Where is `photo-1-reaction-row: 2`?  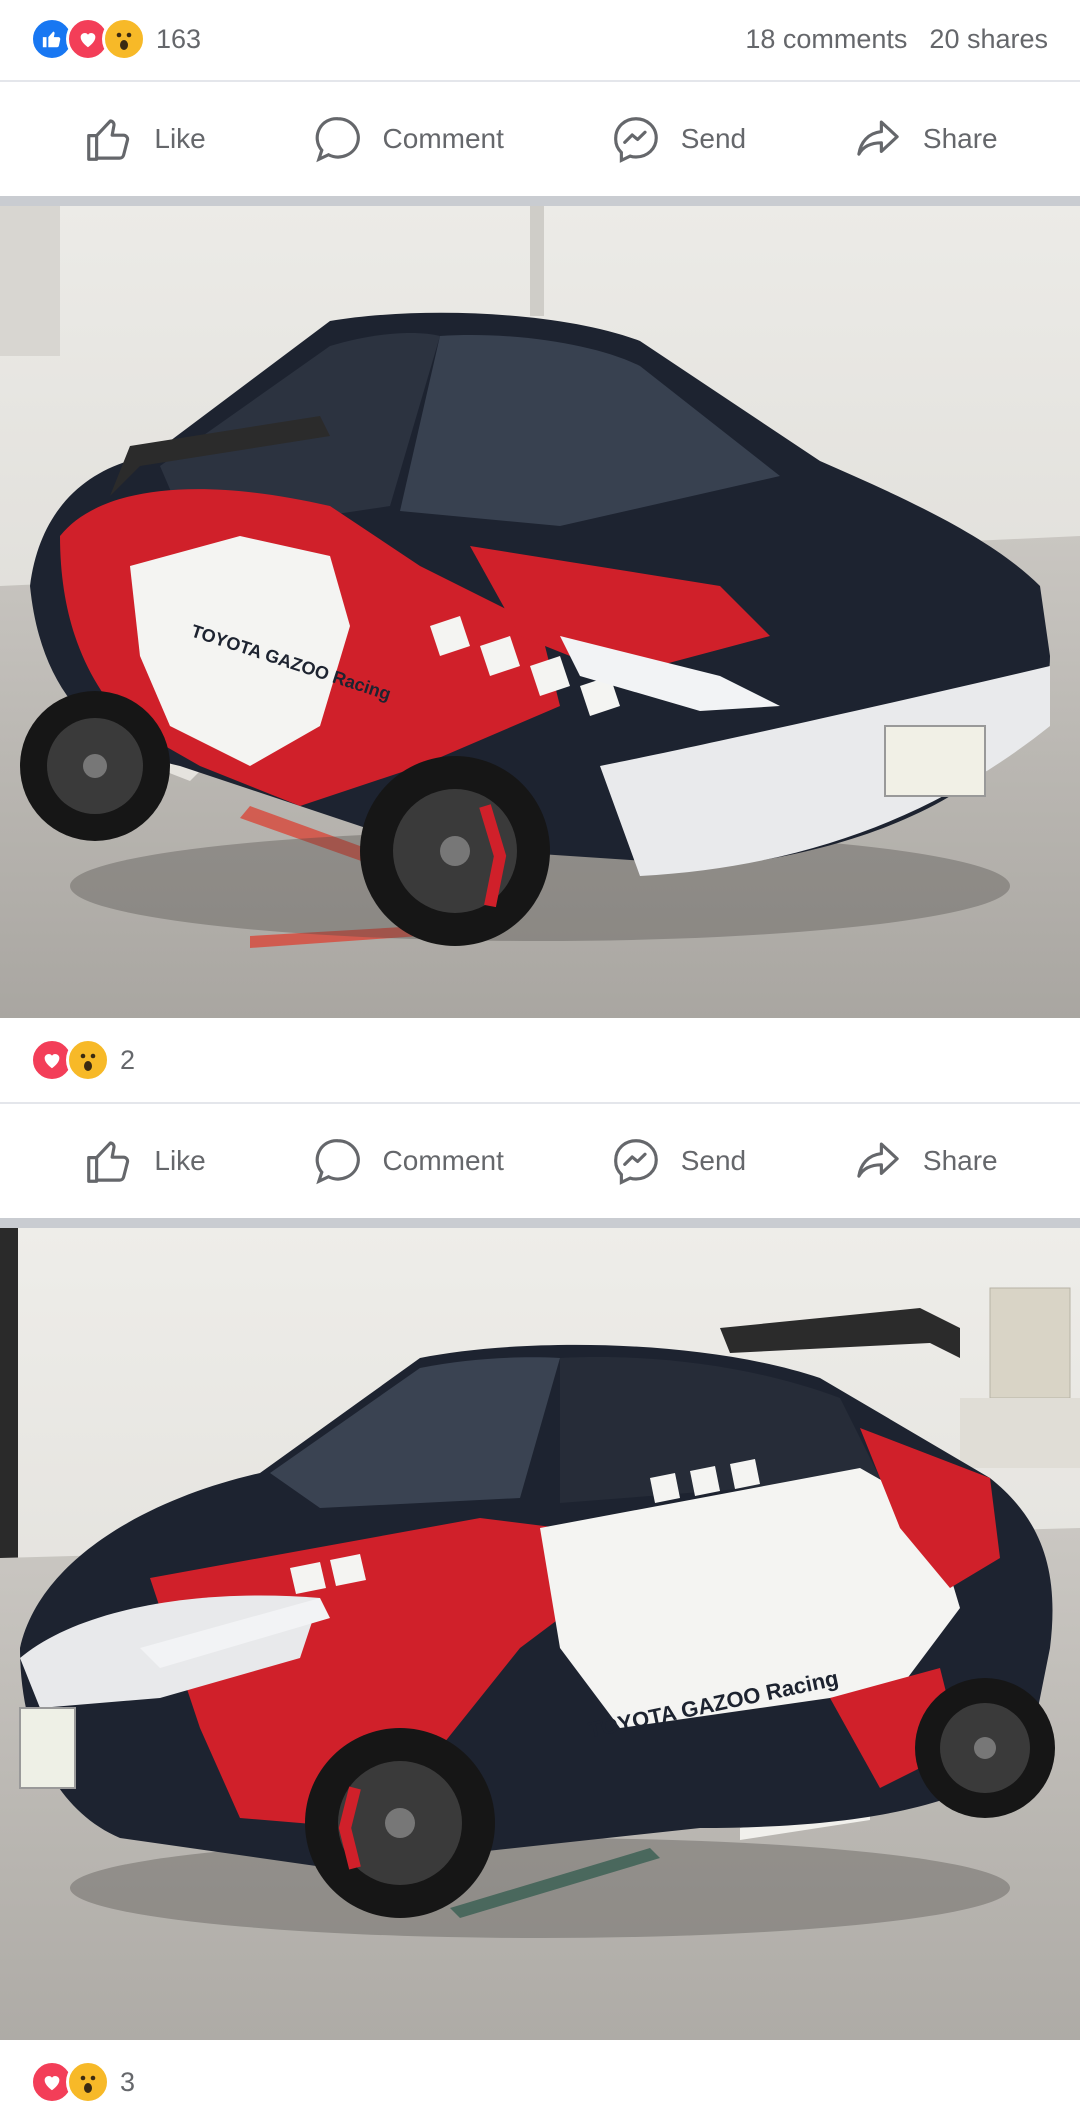
photo-1-reaction-row: 2 is located at coordinates (540, 1060).